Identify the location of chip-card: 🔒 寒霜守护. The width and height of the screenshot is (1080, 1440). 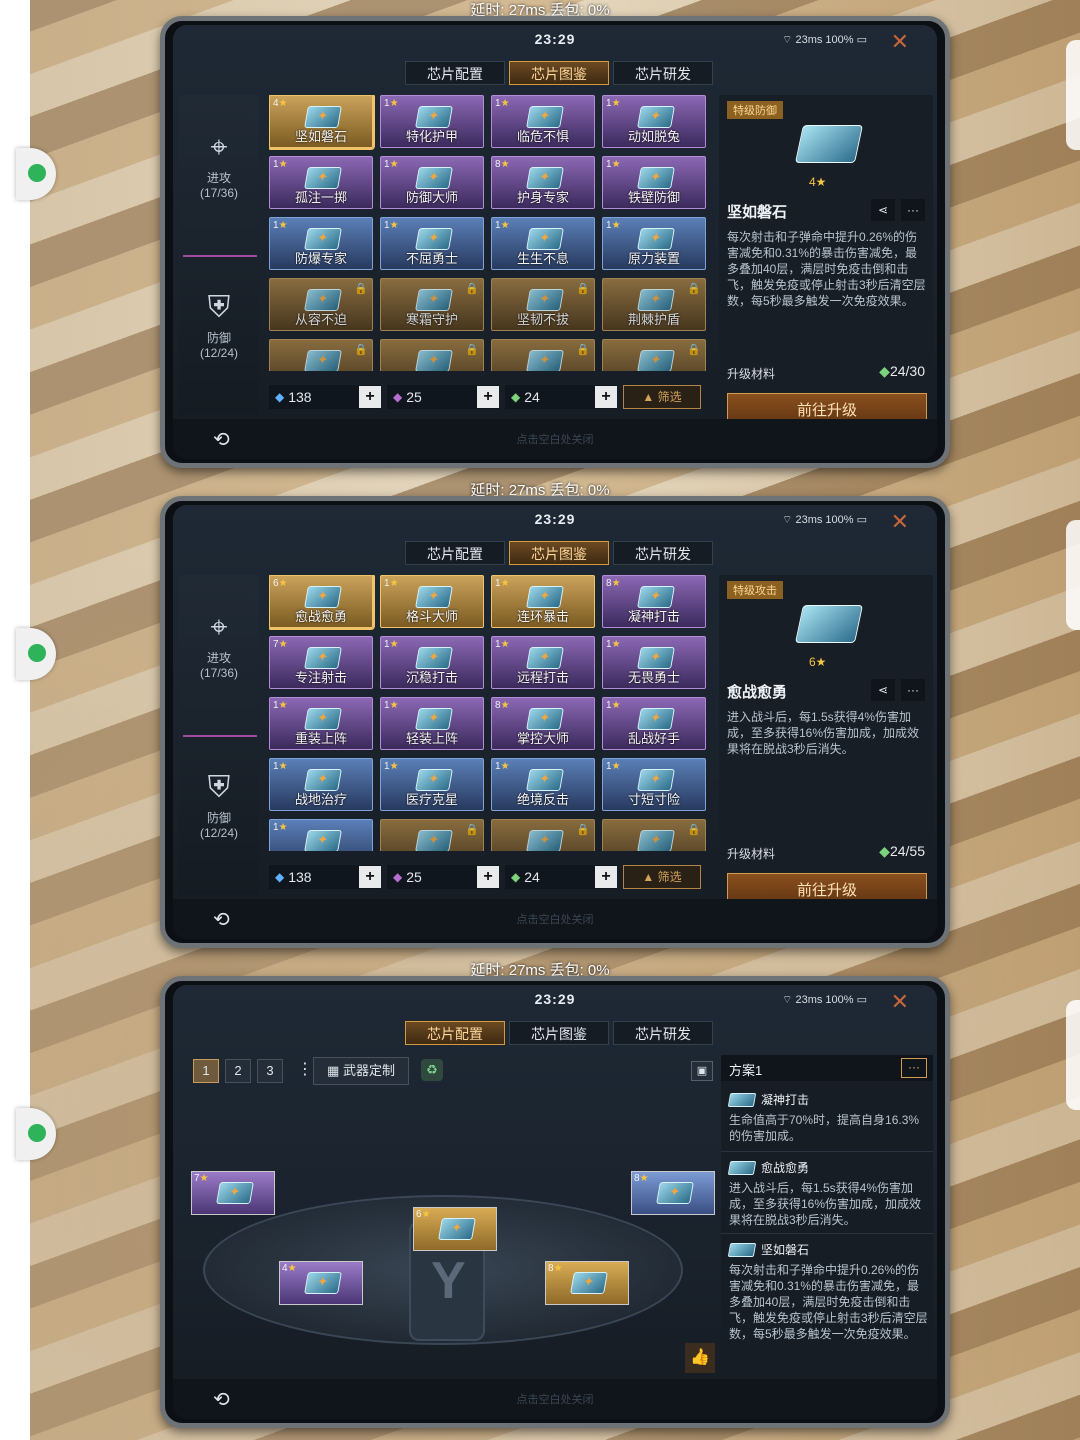
(432, 304).